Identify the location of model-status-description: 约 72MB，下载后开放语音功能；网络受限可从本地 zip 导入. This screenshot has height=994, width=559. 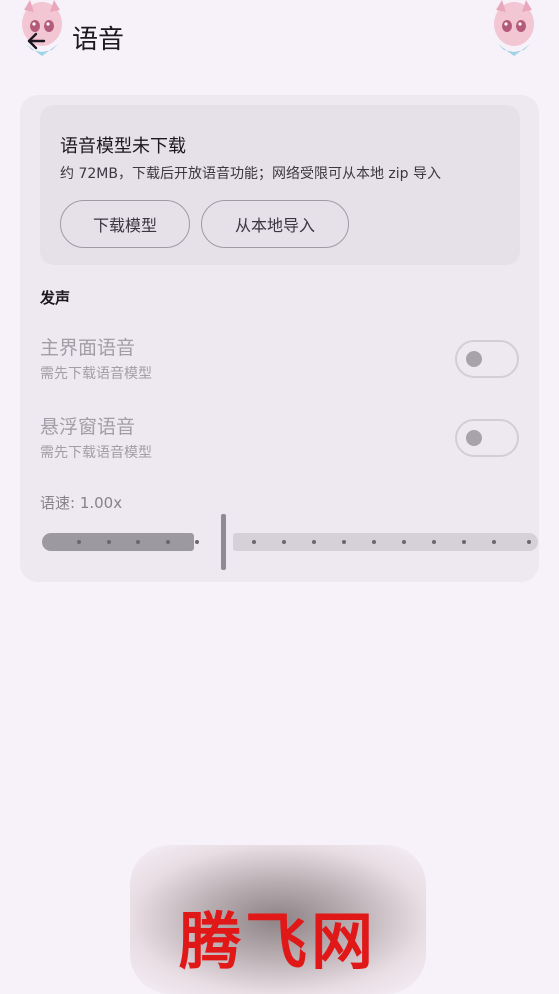
(250, 174).